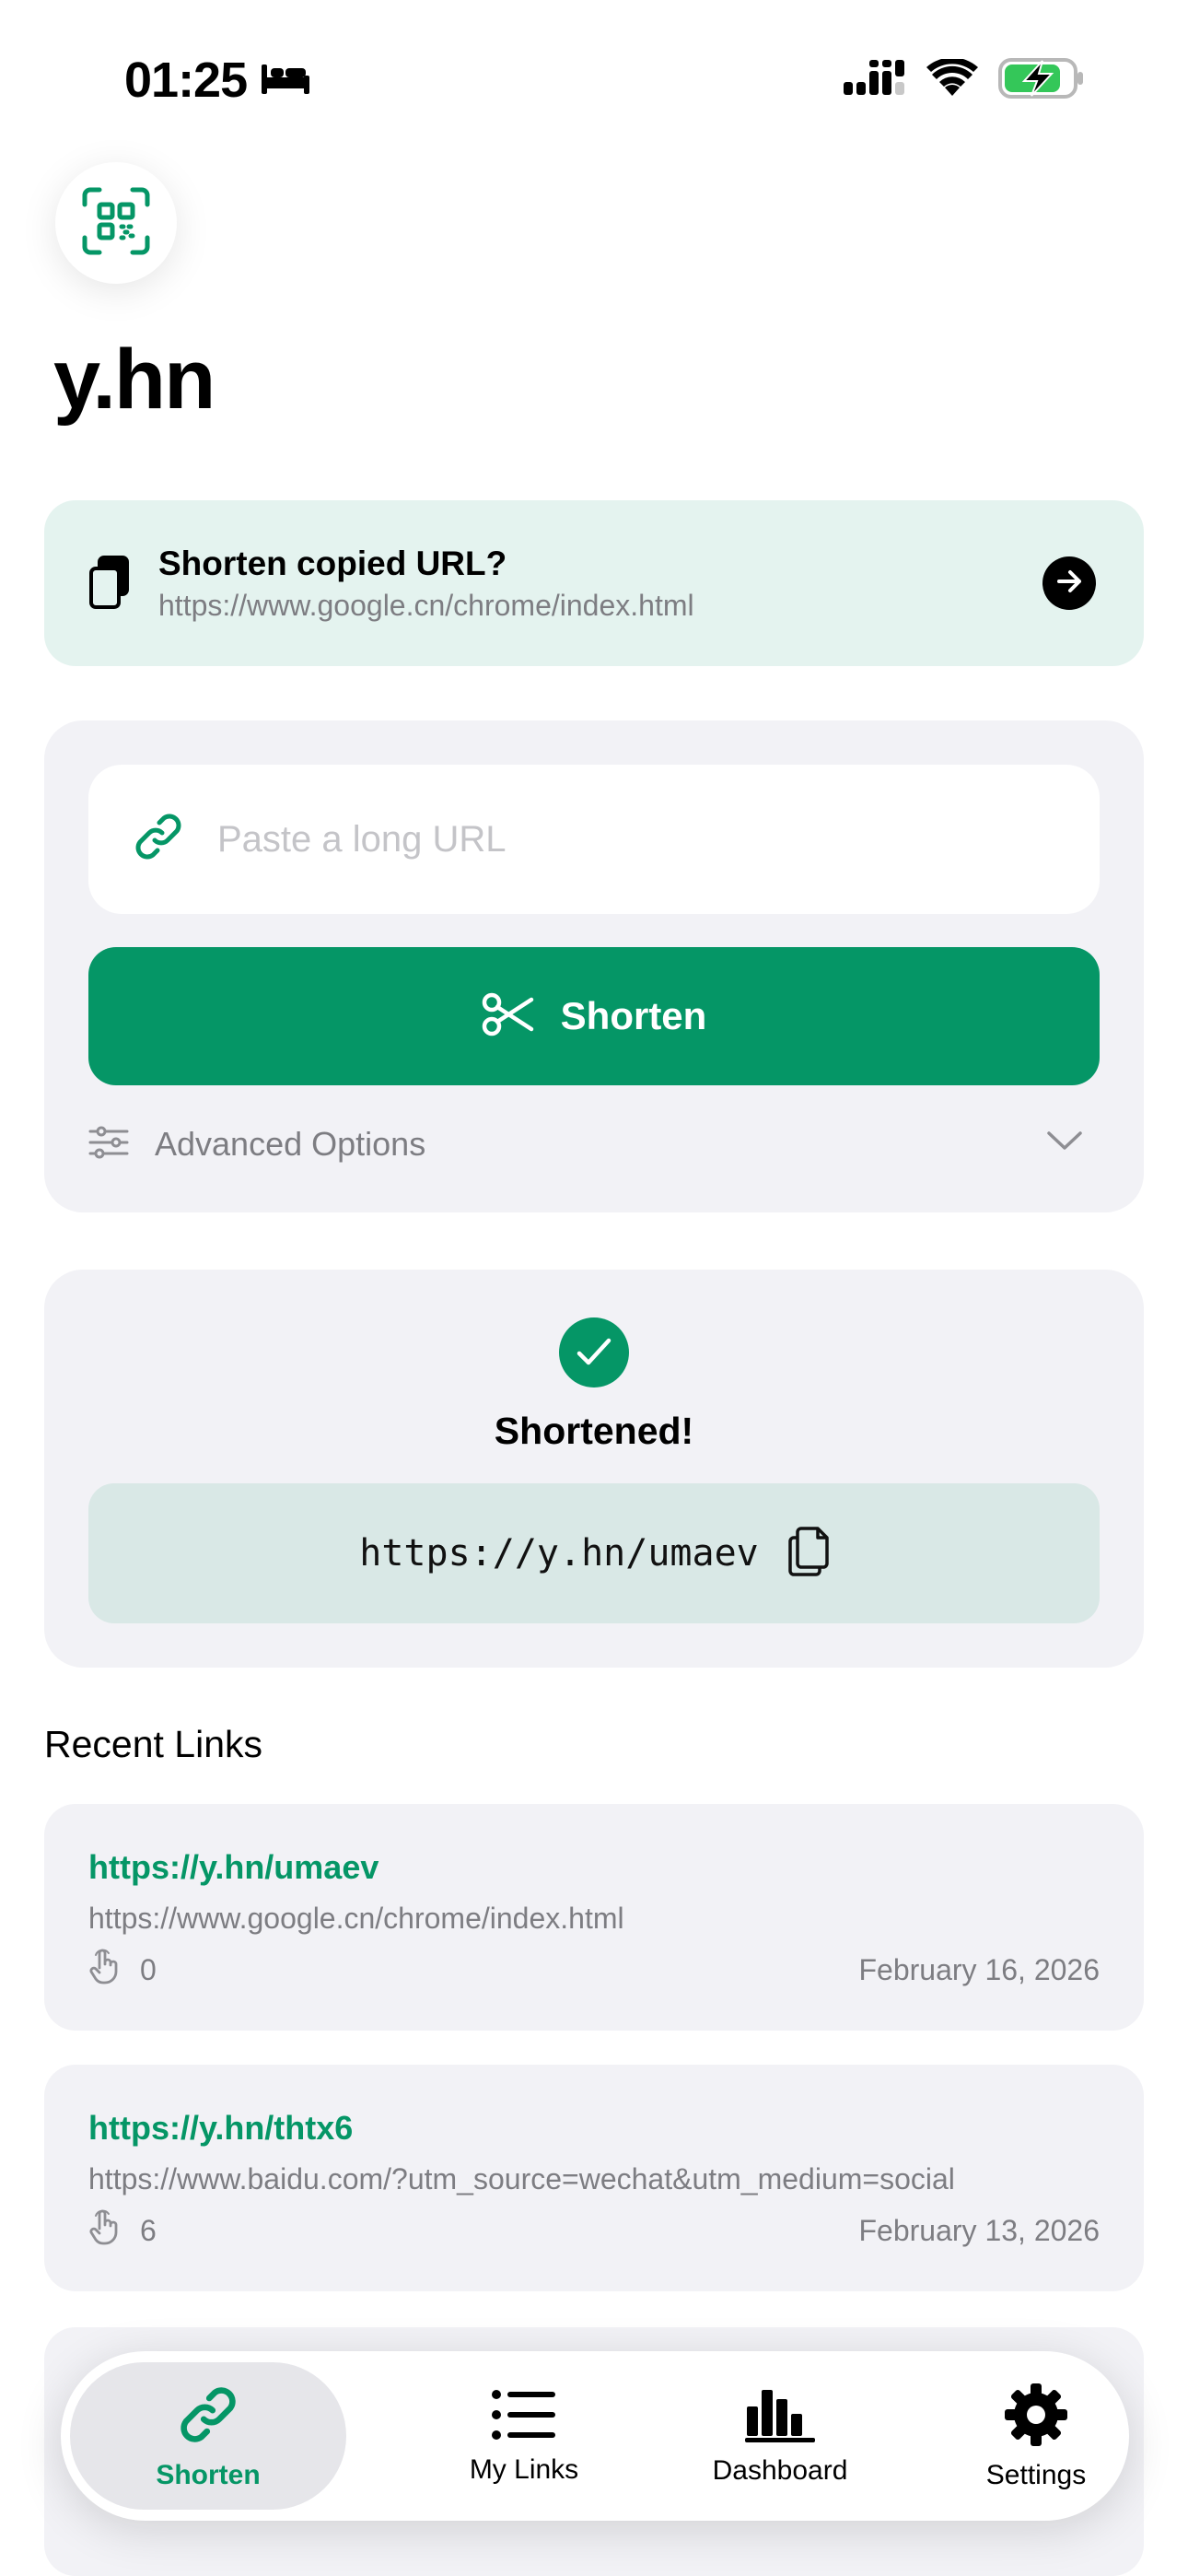 Image resolution: width=1188 pixels, height=2576 pixels. Describe the element at coordinates (508, 1016) in the screenshot. I see `scissors-icon` at that location.